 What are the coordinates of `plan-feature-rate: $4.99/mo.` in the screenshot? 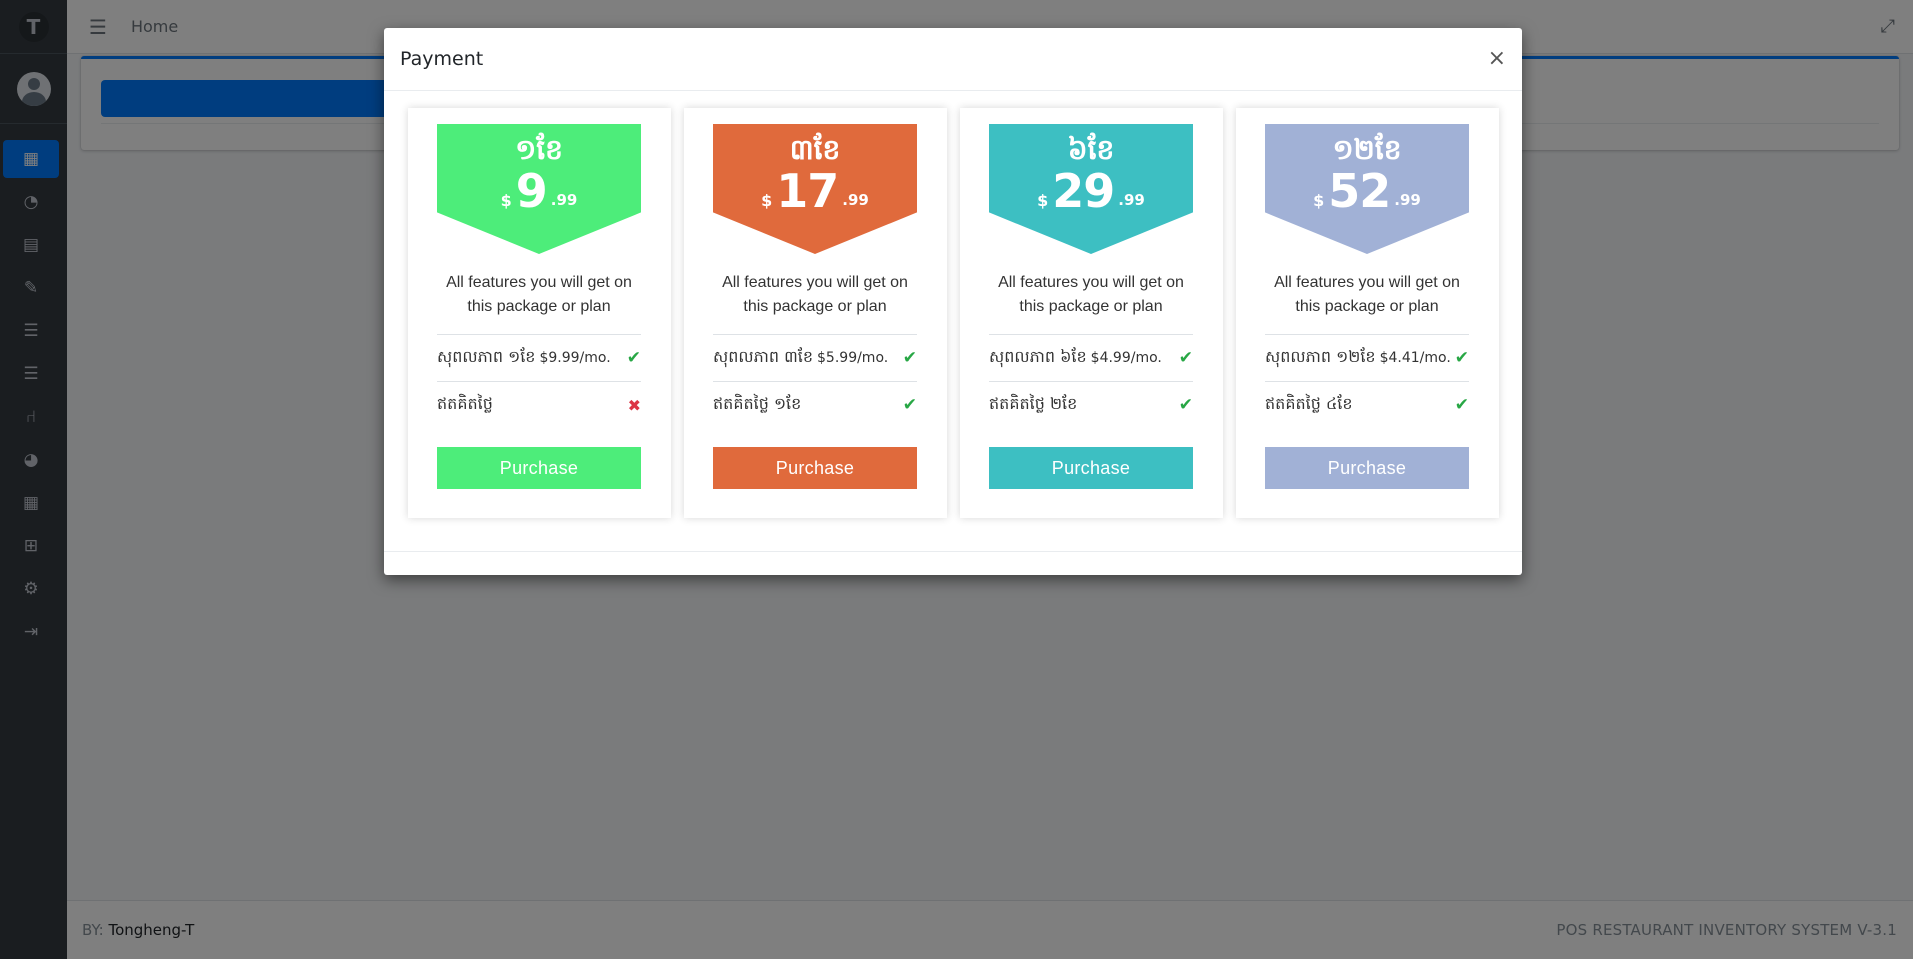 It's located at (1126, 358).